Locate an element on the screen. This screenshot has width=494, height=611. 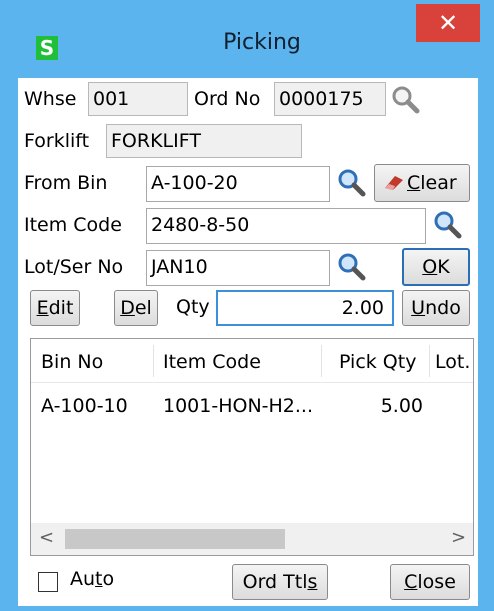
close-rest: lose is located at coordinates (436, 582).